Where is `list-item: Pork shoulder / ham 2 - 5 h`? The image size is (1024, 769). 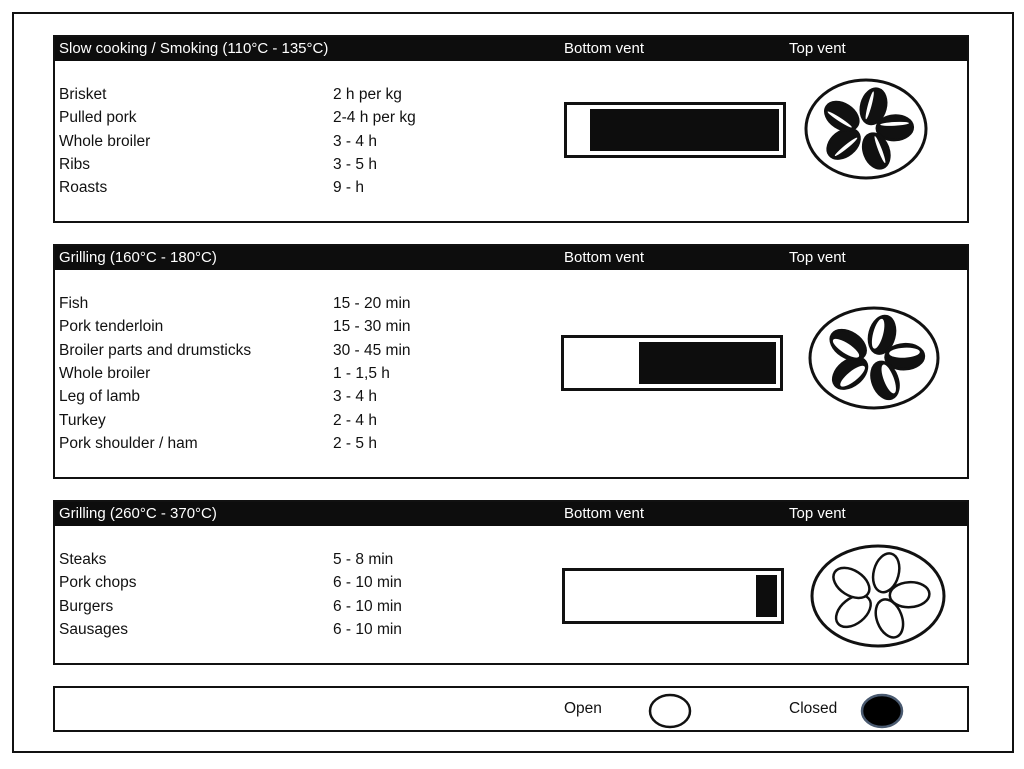 list-item: Pork shoulder / ham 2 - 5 h is located at coordinates (299, 443).